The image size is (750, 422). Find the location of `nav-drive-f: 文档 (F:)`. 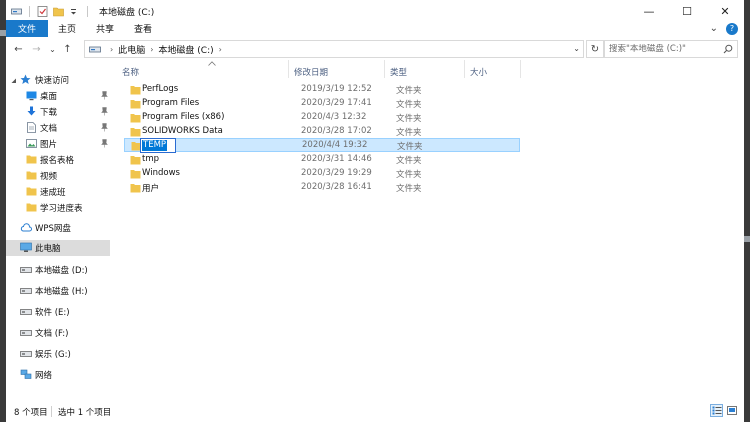

nav-drive-f: 文档 (F:) is located at coordinates (58, 333).